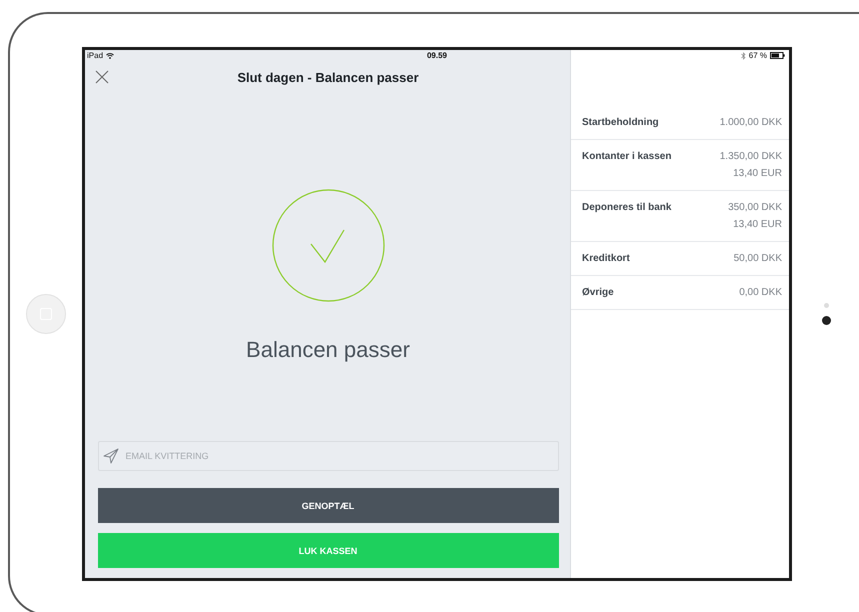  What do you see at coordinates (751, 157) in the screenshot?
I see `summary-value: 1.350,00 DKK` at bounding box center [751, 157].